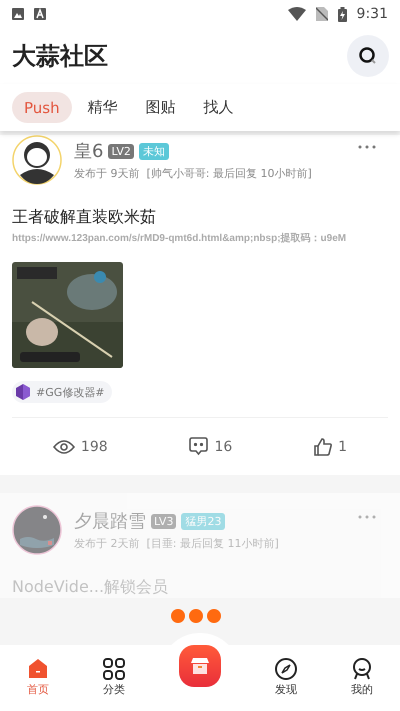  Describe the element at coordinates (322, 14) in the screenshot. I see `no-sim-icon` at that location.